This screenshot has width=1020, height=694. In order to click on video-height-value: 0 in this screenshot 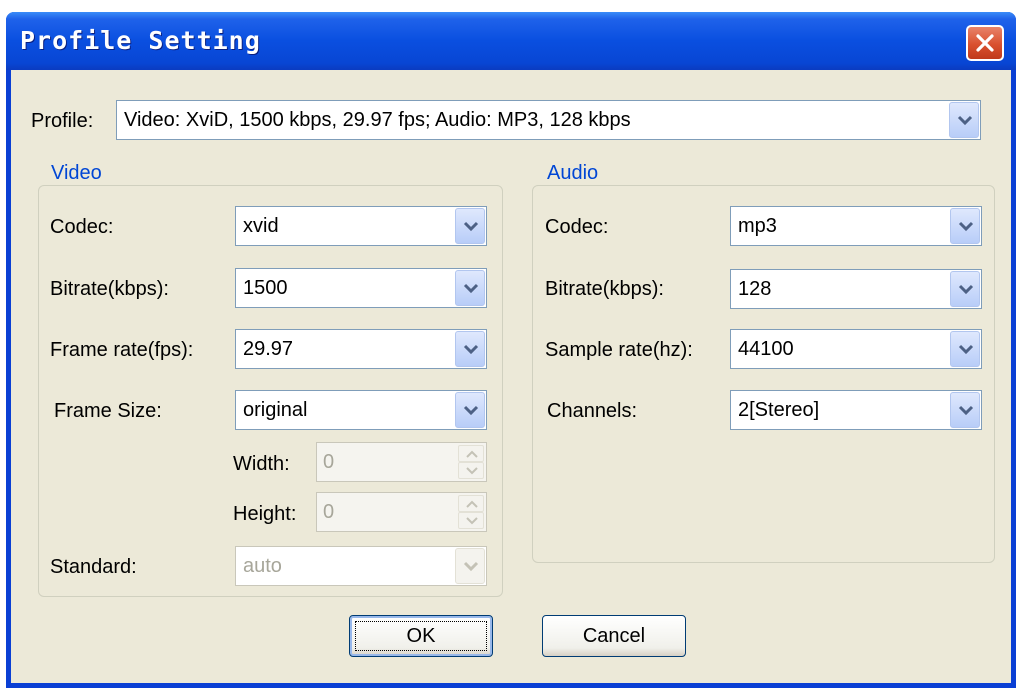, I will do `click(329, 512)`.